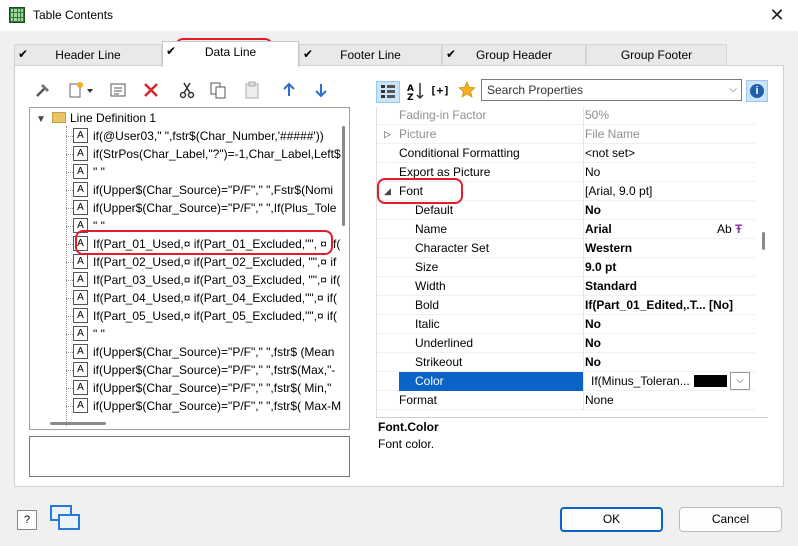 The image size is (798, 546). I want to click on formula-preview-box, so click(189, 456).